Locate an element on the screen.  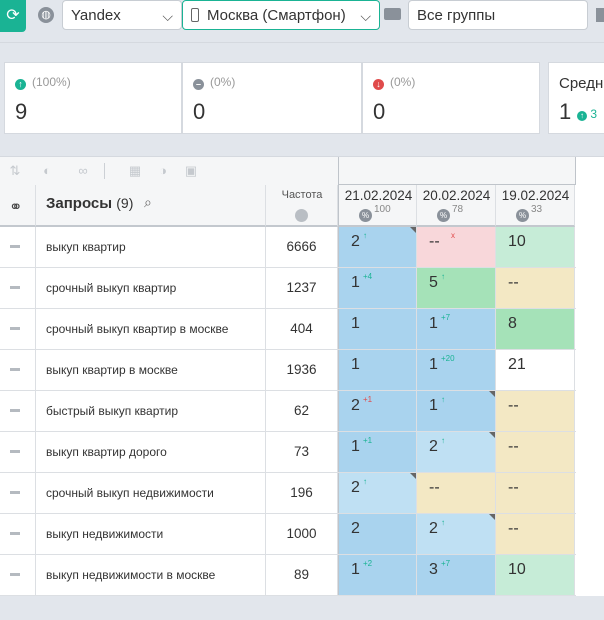
table-row: срочный выкуп недвижимости 196 2 ↑ -- -- is located at coordinates (288, 493).